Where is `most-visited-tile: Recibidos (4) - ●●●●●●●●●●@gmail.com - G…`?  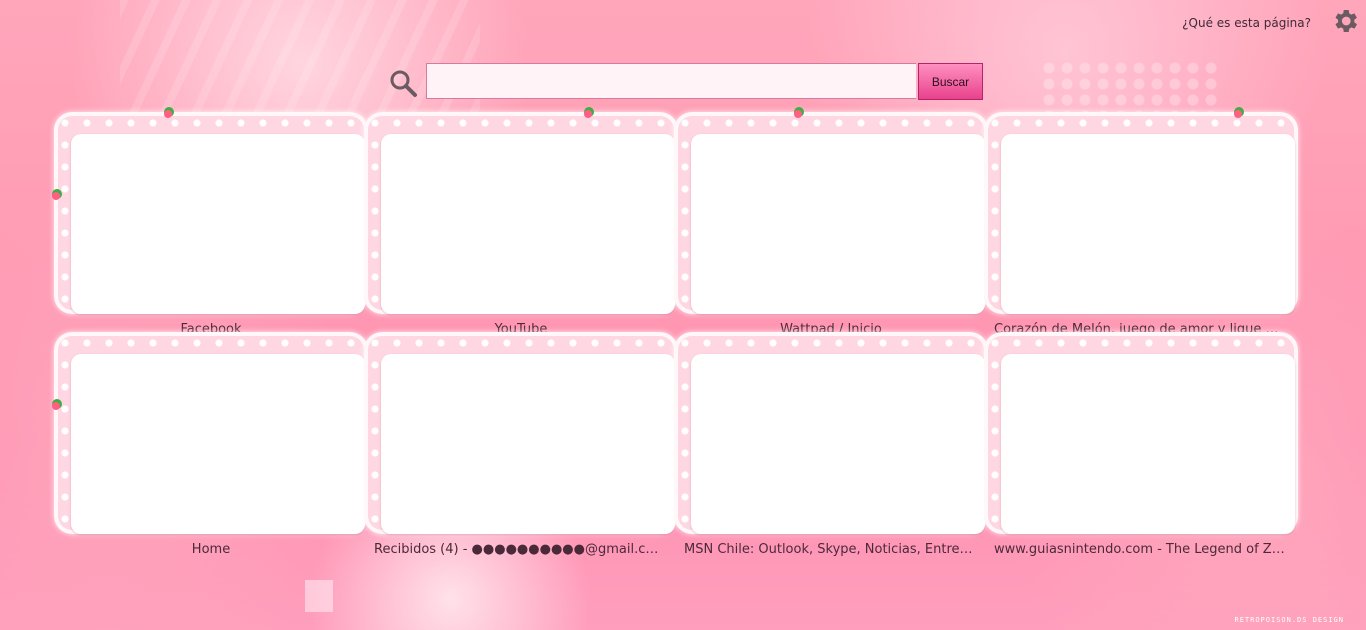
most-visited-tile: Recibidos (4) - ●●●●●●●●●●@gmail.com - G… is located at coordinates (521, 444).